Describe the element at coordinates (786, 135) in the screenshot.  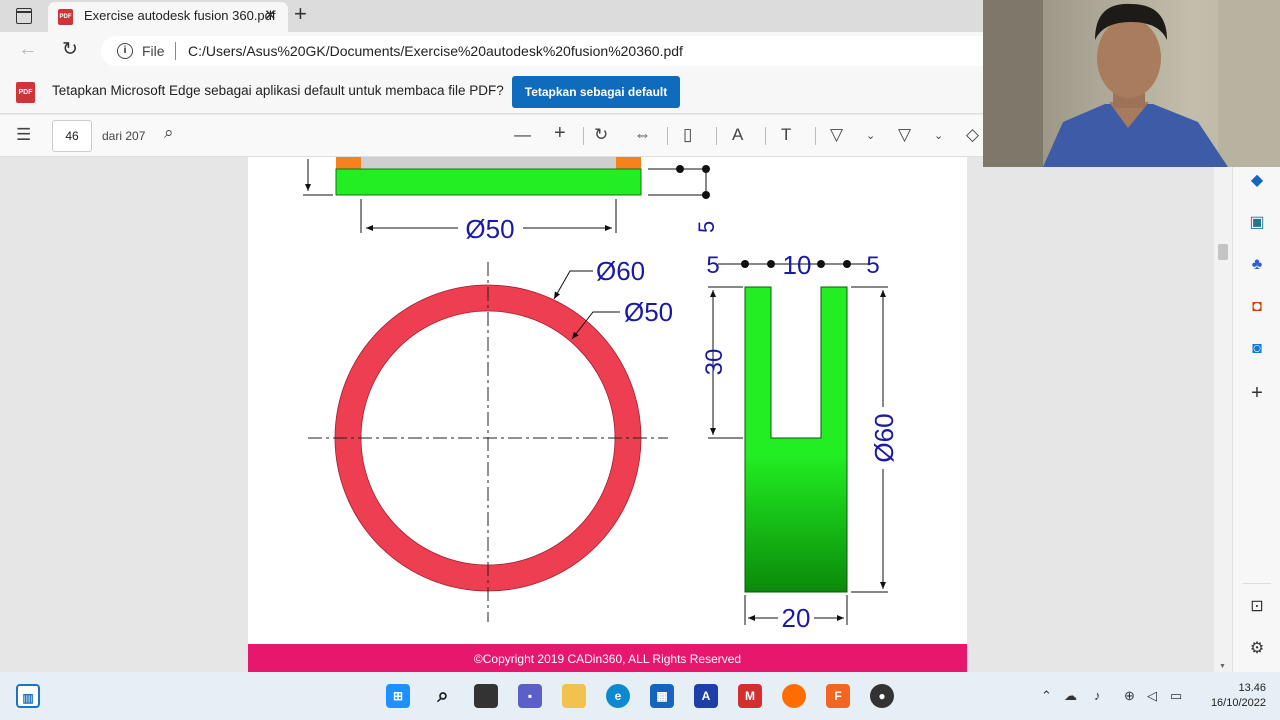
I see `add-text-icon: T` at that location.